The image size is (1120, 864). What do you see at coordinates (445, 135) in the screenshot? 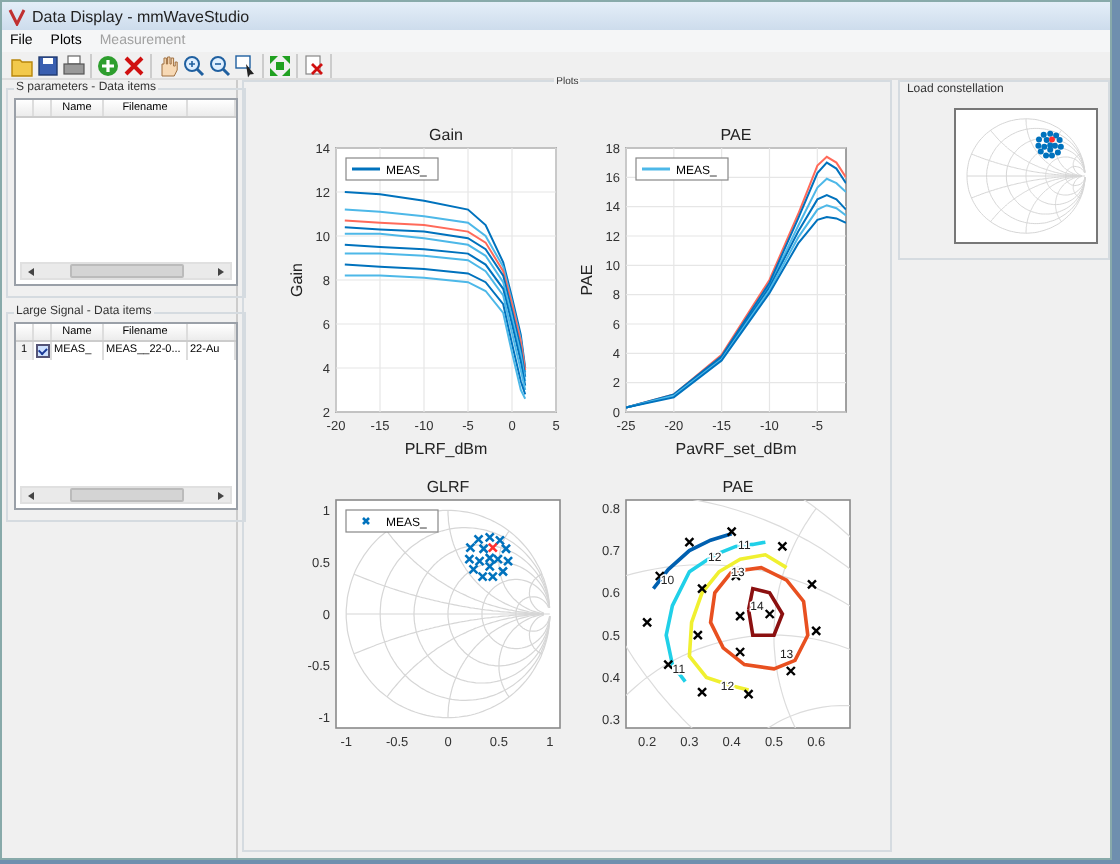
I see `chart-title: Gain` at bounding box center [445, 135].